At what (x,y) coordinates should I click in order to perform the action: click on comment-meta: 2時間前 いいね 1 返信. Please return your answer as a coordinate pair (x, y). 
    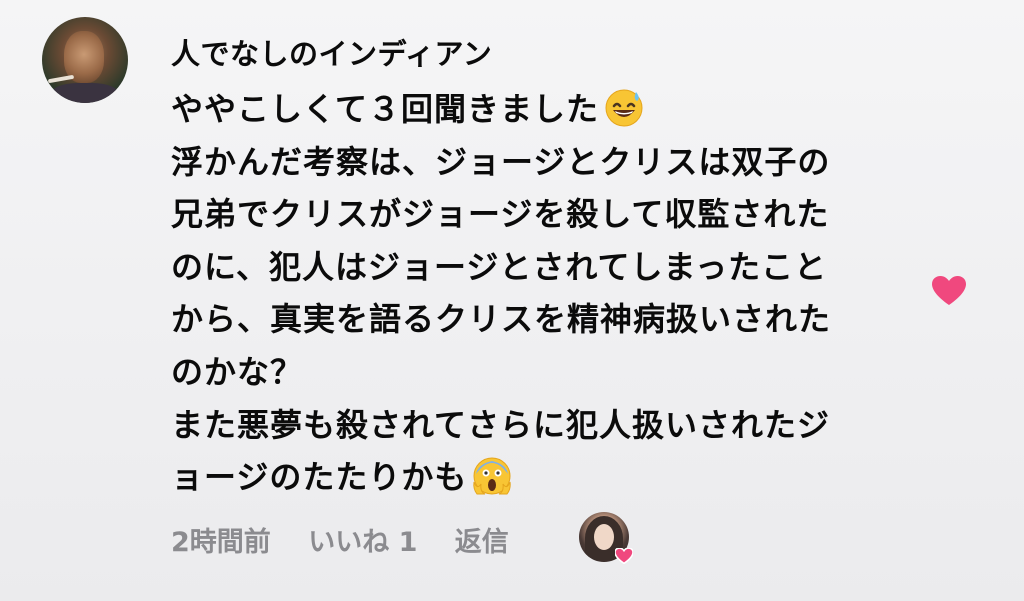
    Looking at the image, I should click on (354, 539).